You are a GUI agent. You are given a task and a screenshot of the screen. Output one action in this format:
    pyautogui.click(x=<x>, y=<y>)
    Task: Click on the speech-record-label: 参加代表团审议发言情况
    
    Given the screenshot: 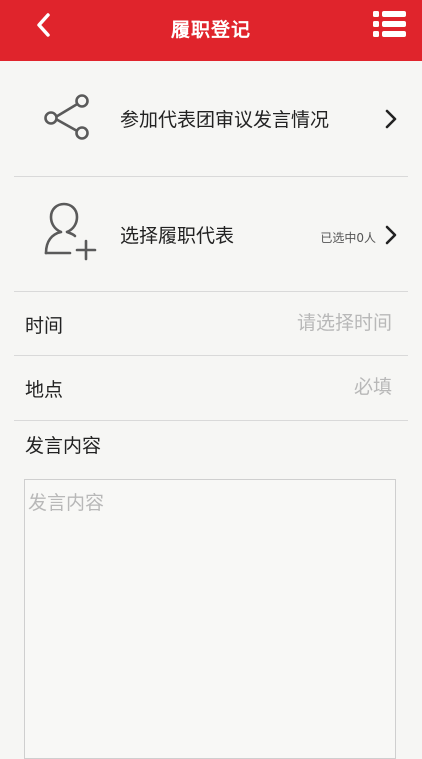 What is the action you would take?
    pyautogui.click(x=225, y=120)
    